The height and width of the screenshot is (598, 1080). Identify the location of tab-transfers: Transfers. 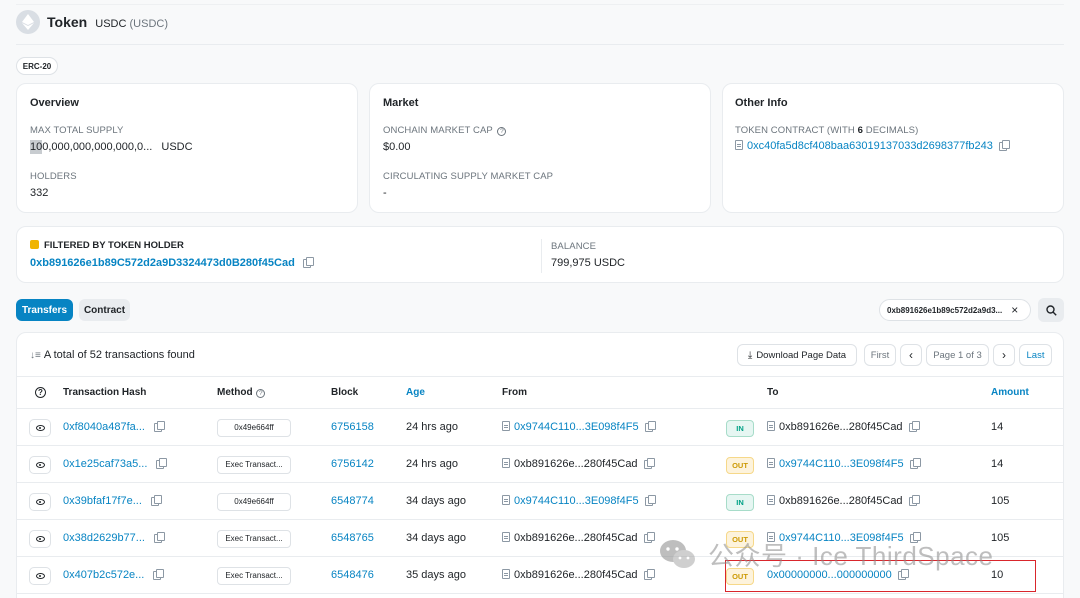
(44, 310).